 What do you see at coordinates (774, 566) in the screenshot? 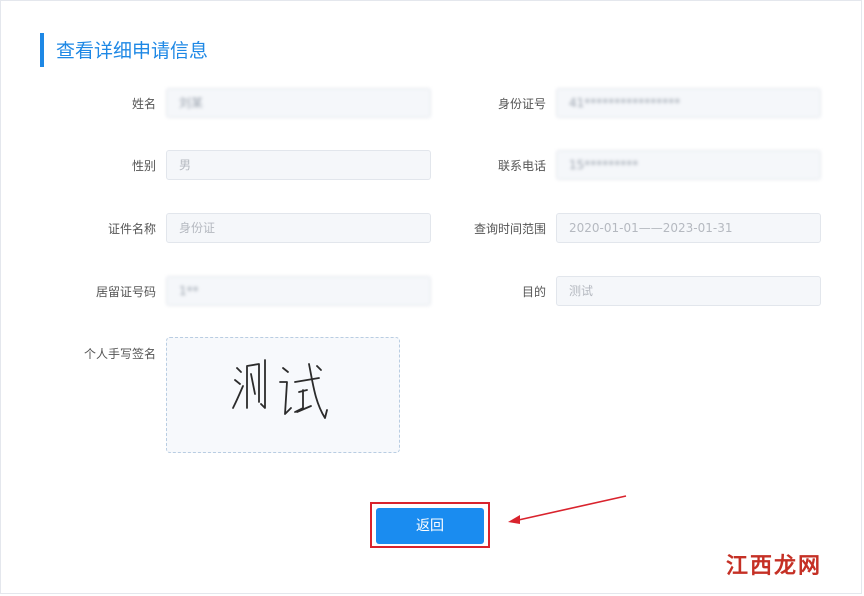
I see `watermark-logo: 江西龙网` at bounding box center [774, 566].